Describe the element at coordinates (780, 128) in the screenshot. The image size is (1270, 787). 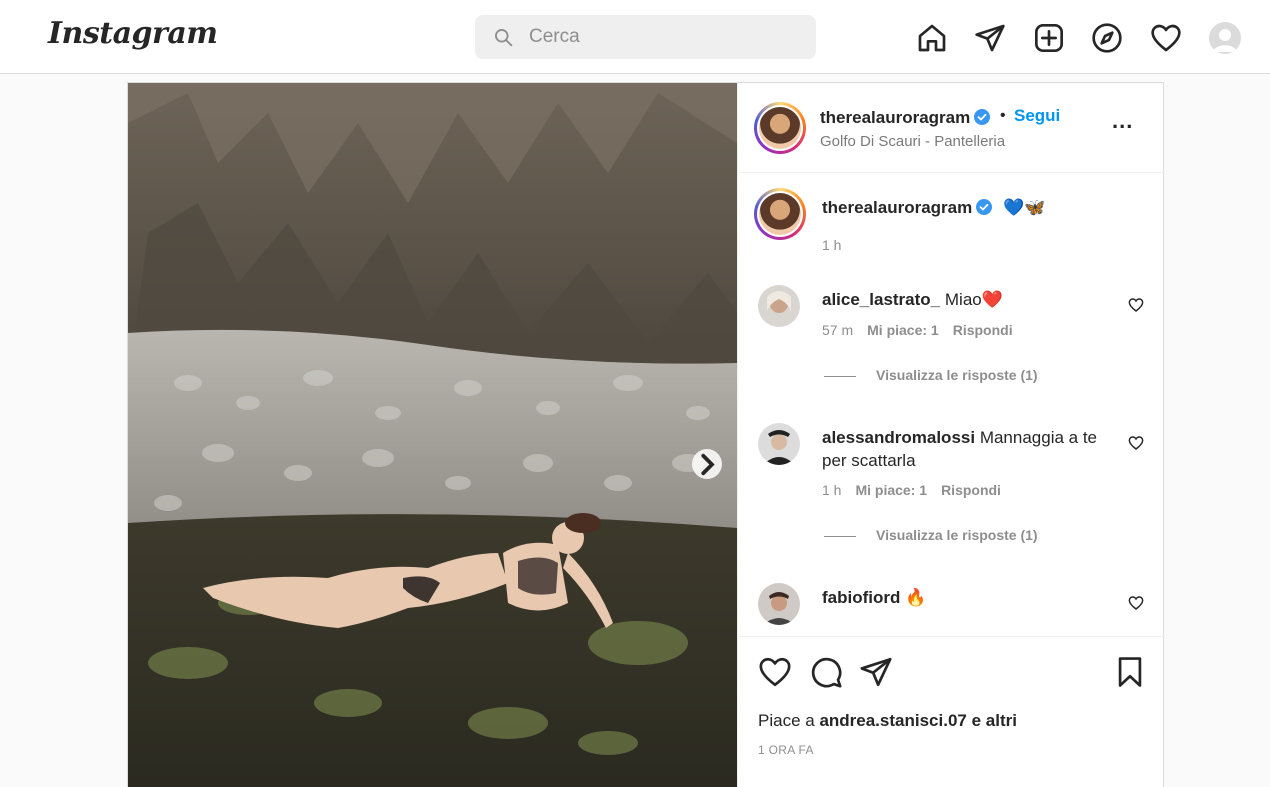
I see `author-avatar` at that location.